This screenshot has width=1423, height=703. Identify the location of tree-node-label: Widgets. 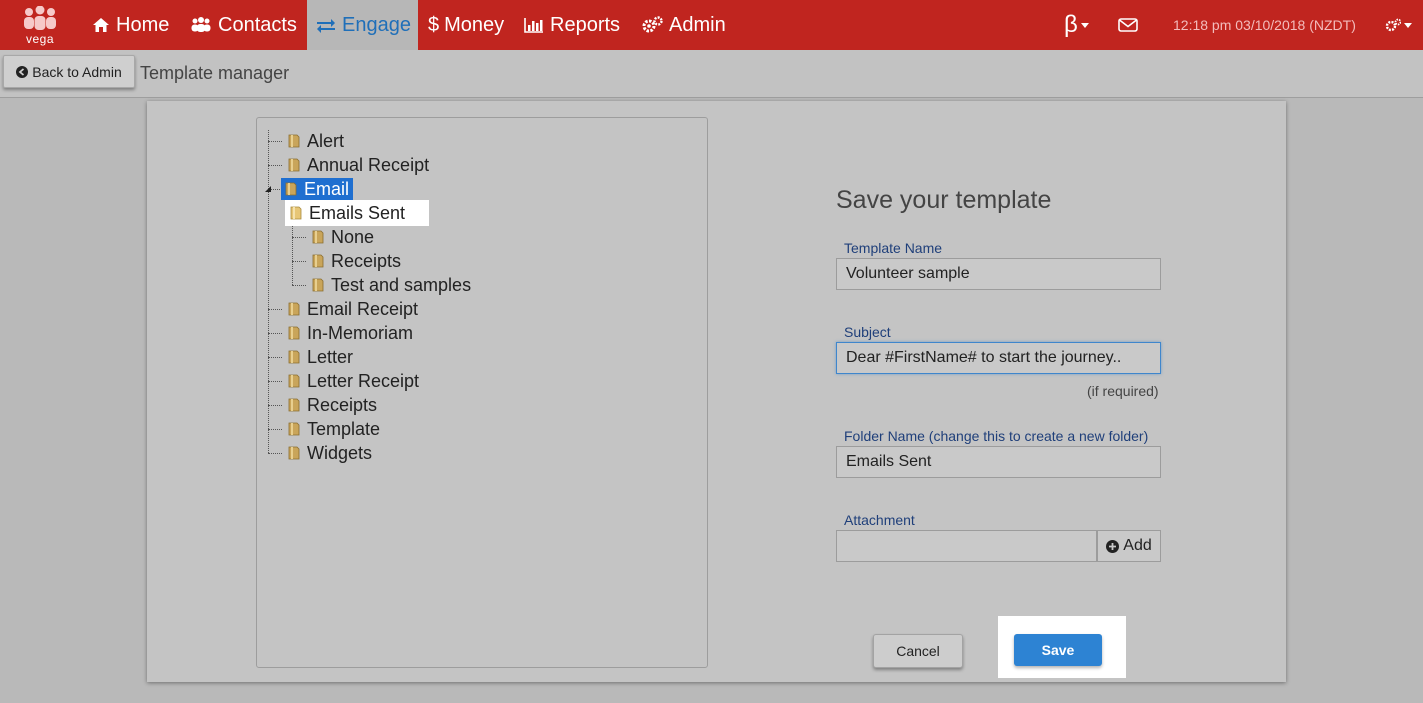
(340, 452).